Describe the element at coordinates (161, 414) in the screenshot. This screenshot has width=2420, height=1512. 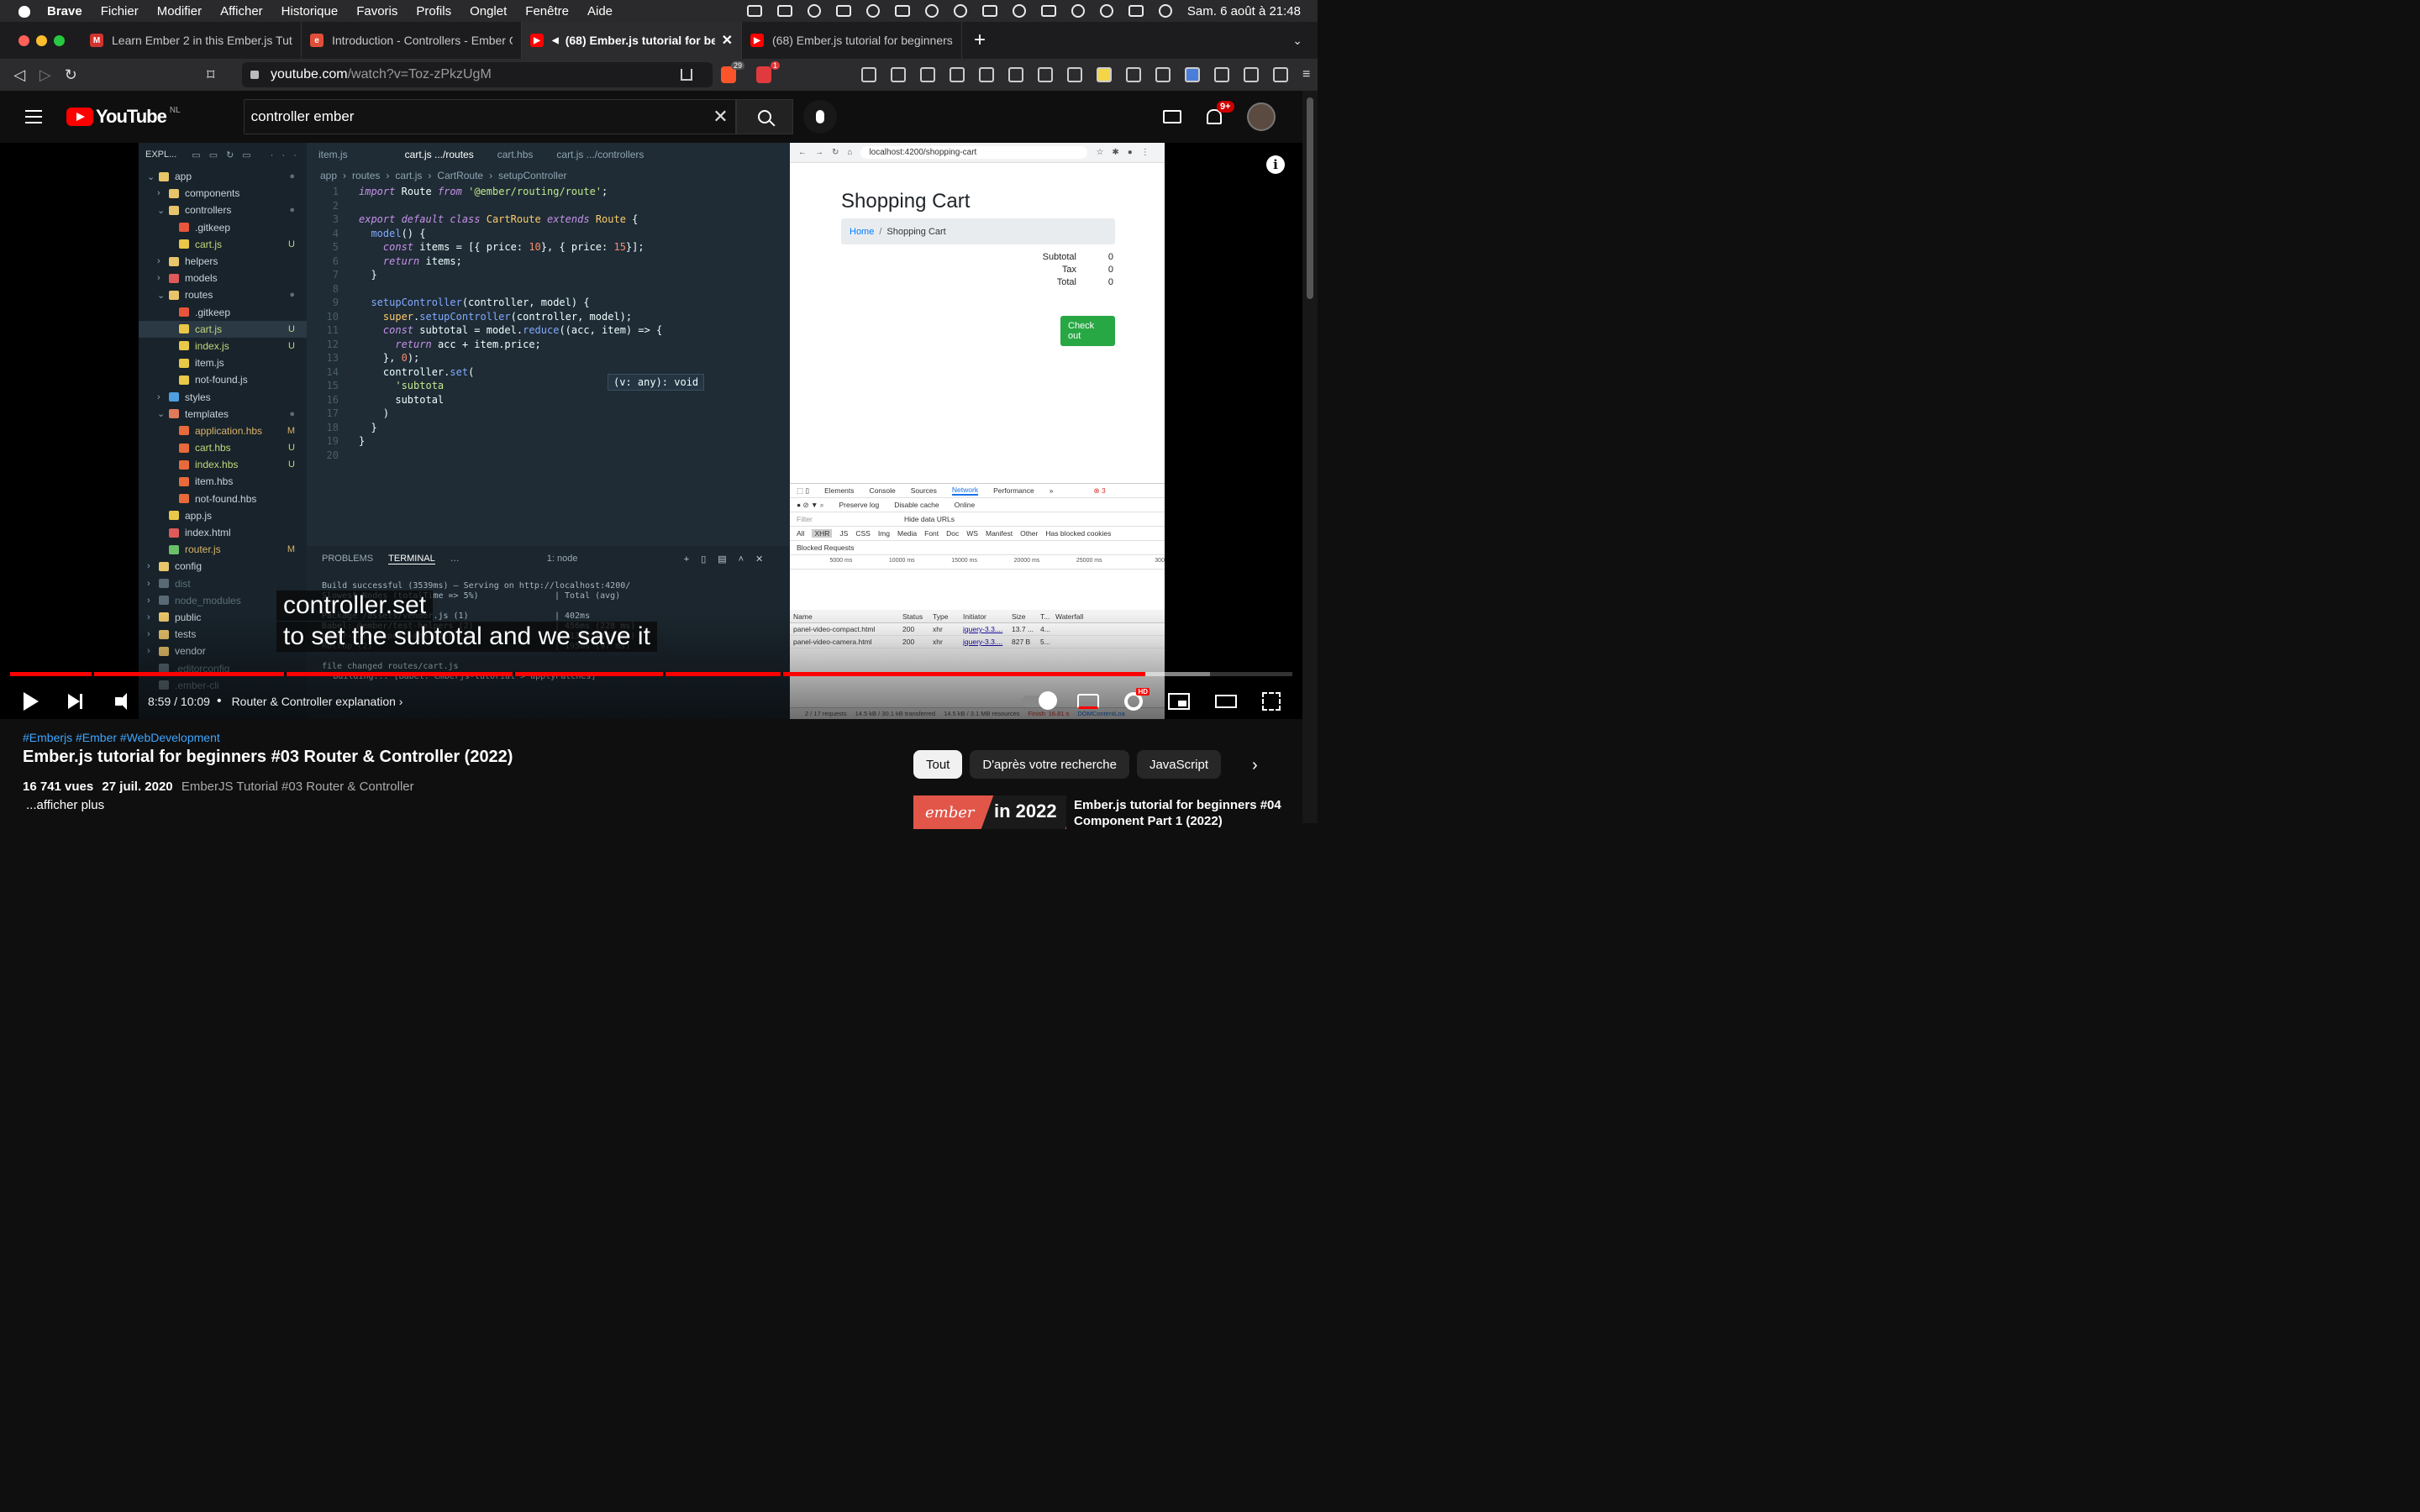
I see `chevron-icon: ⌄` at that location.